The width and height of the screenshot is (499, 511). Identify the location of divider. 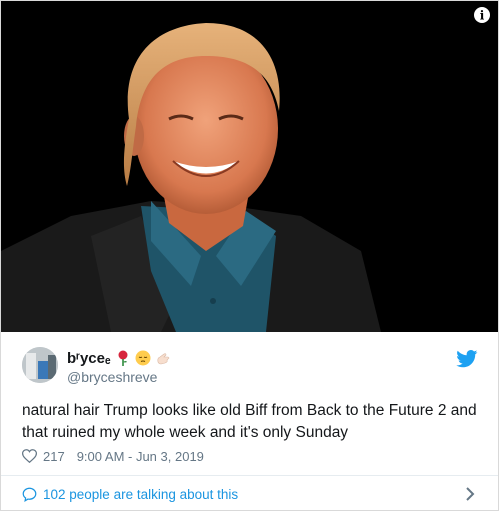
(249, 475).